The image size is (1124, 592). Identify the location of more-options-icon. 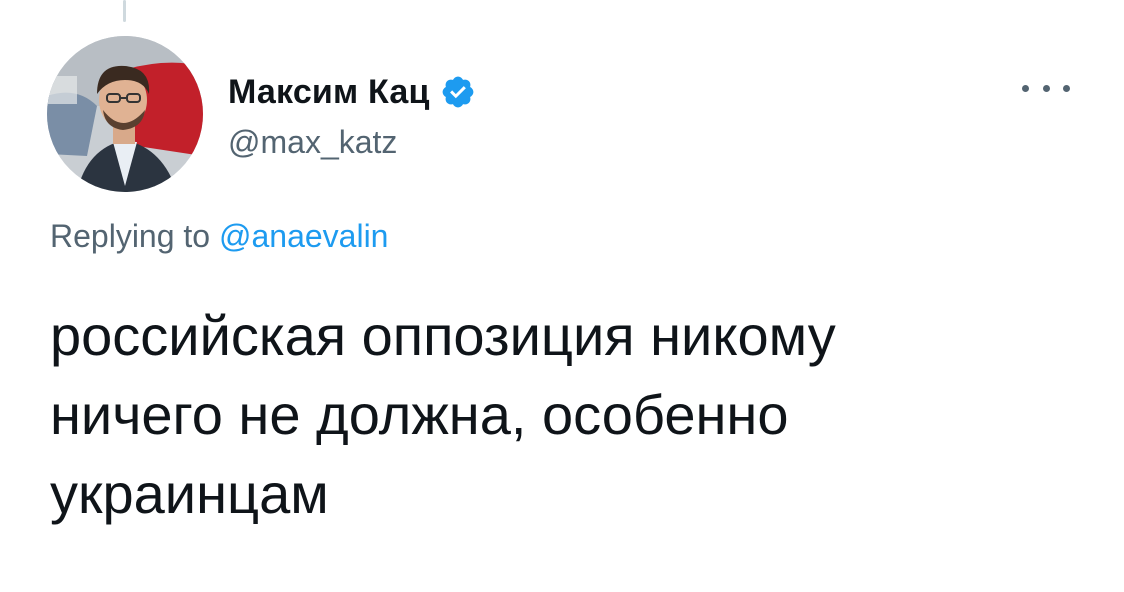
(1046, 88).